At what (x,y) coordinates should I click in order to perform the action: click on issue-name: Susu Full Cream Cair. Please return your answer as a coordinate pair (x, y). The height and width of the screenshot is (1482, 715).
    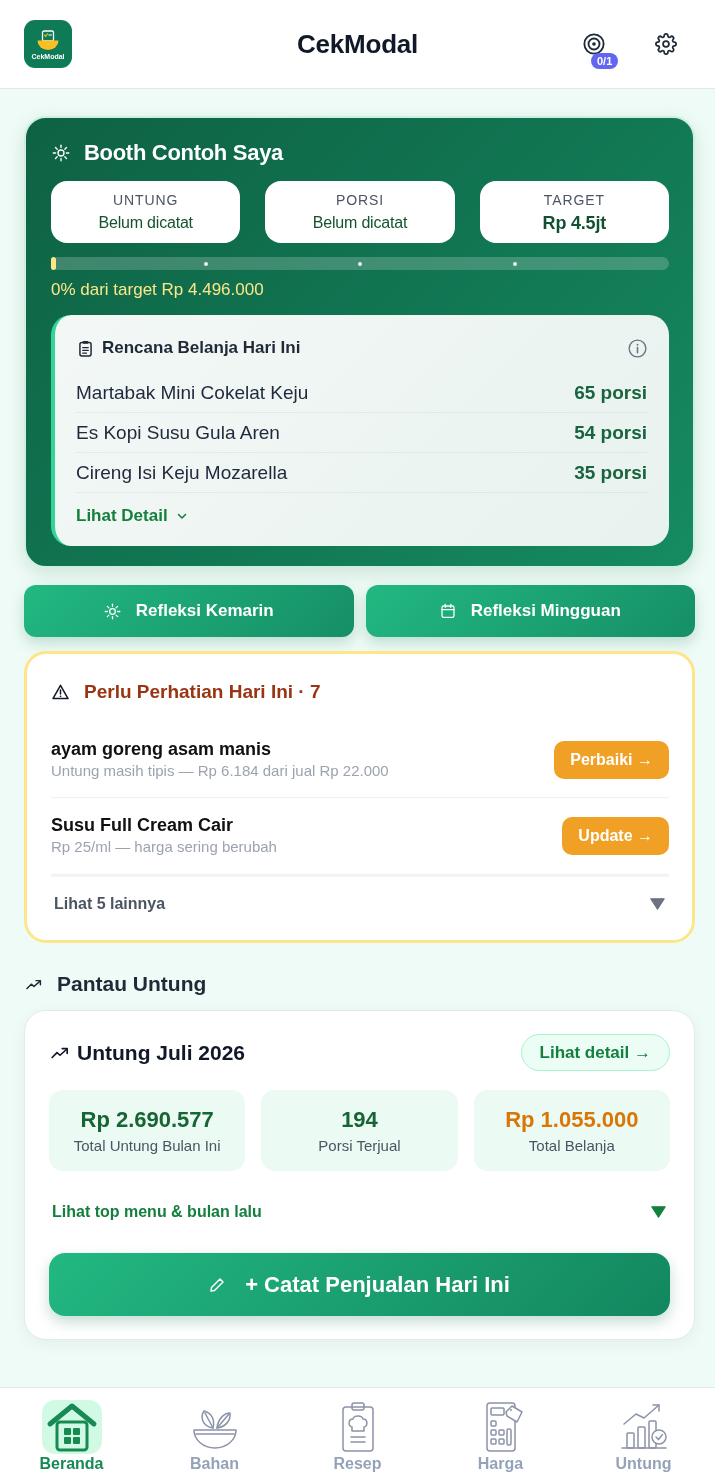
    Looking at the image, I should click on (143, 825).